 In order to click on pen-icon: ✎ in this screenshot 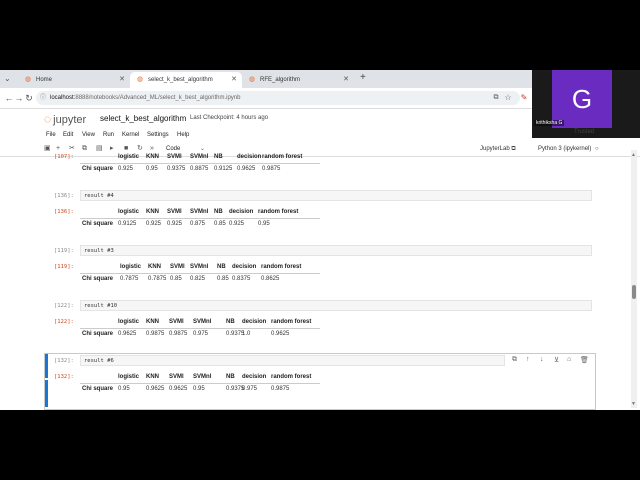, I will do `click(524, 98)`.